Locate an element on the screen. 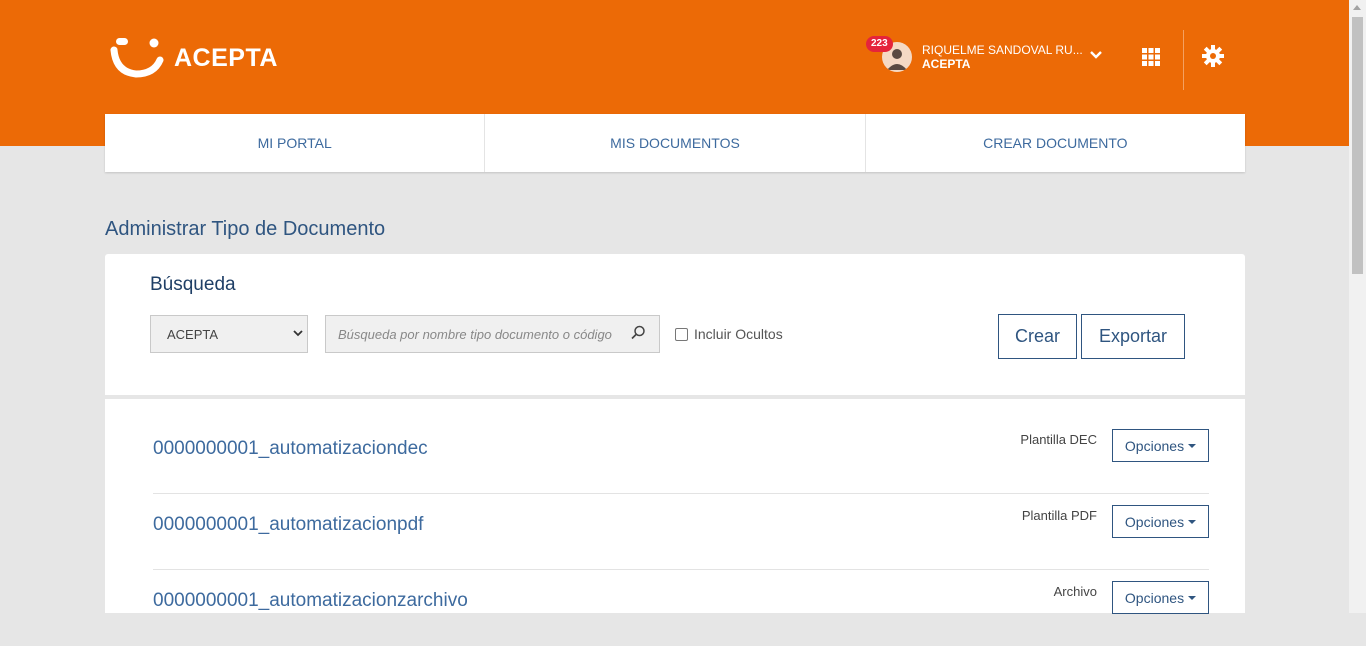 This screenshot has height=646, width=1366. apps-grid-icon is located at coordinates (1151, 57).